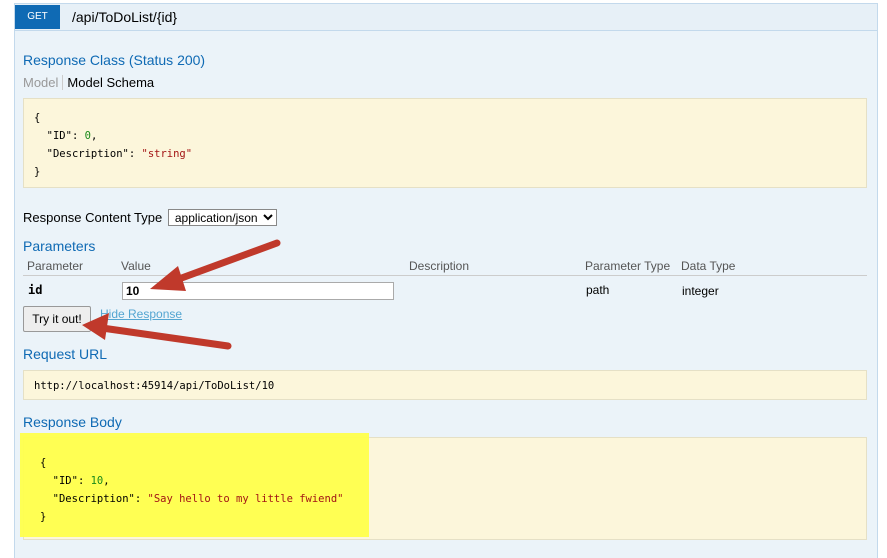 The width and height of the screenshot is (887, 558). Describe the element at coordinates (157, 331) in the screenshot. I see `arrow-to-try-button-icon` at that location.